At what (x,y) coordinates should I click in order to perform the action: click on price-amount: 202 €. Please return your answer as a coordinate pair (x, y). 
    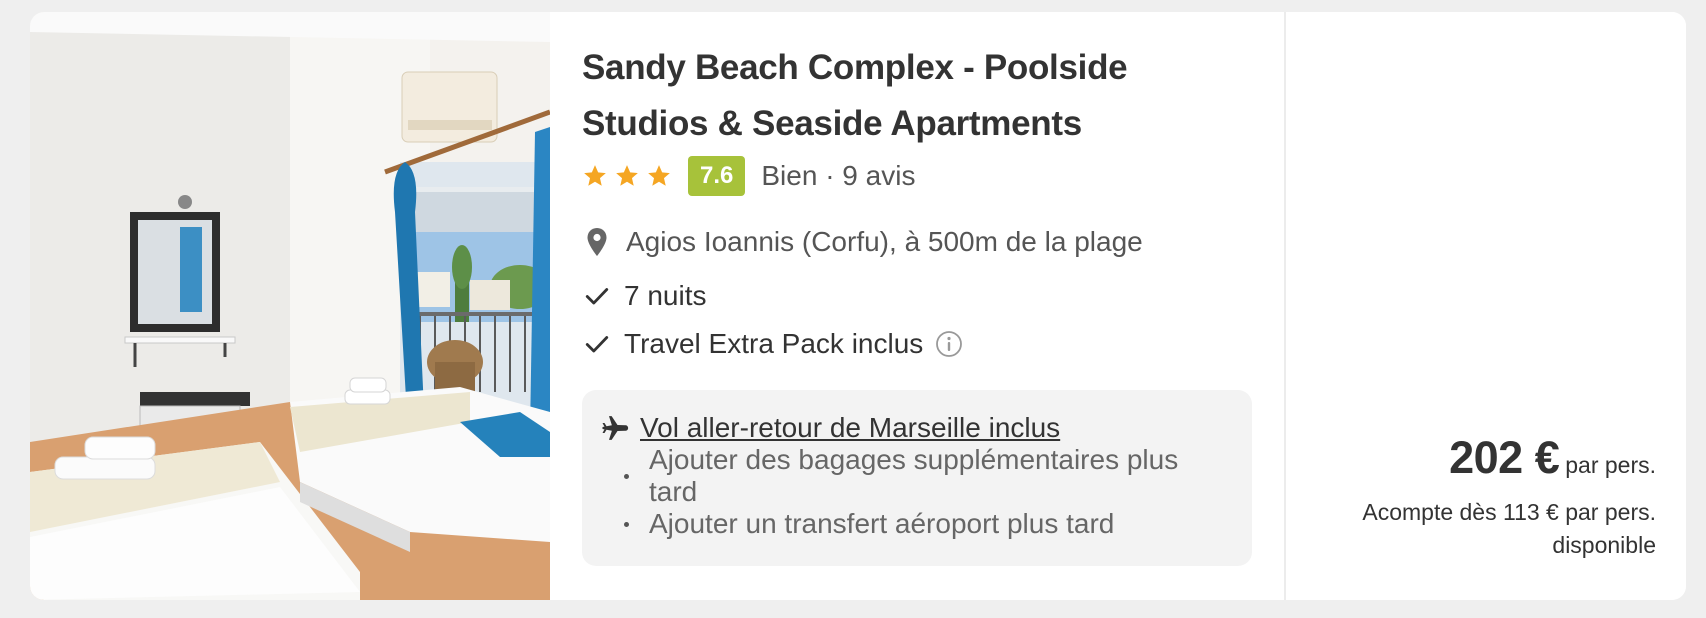
    Looking at the image, I should click on (1504, 457).